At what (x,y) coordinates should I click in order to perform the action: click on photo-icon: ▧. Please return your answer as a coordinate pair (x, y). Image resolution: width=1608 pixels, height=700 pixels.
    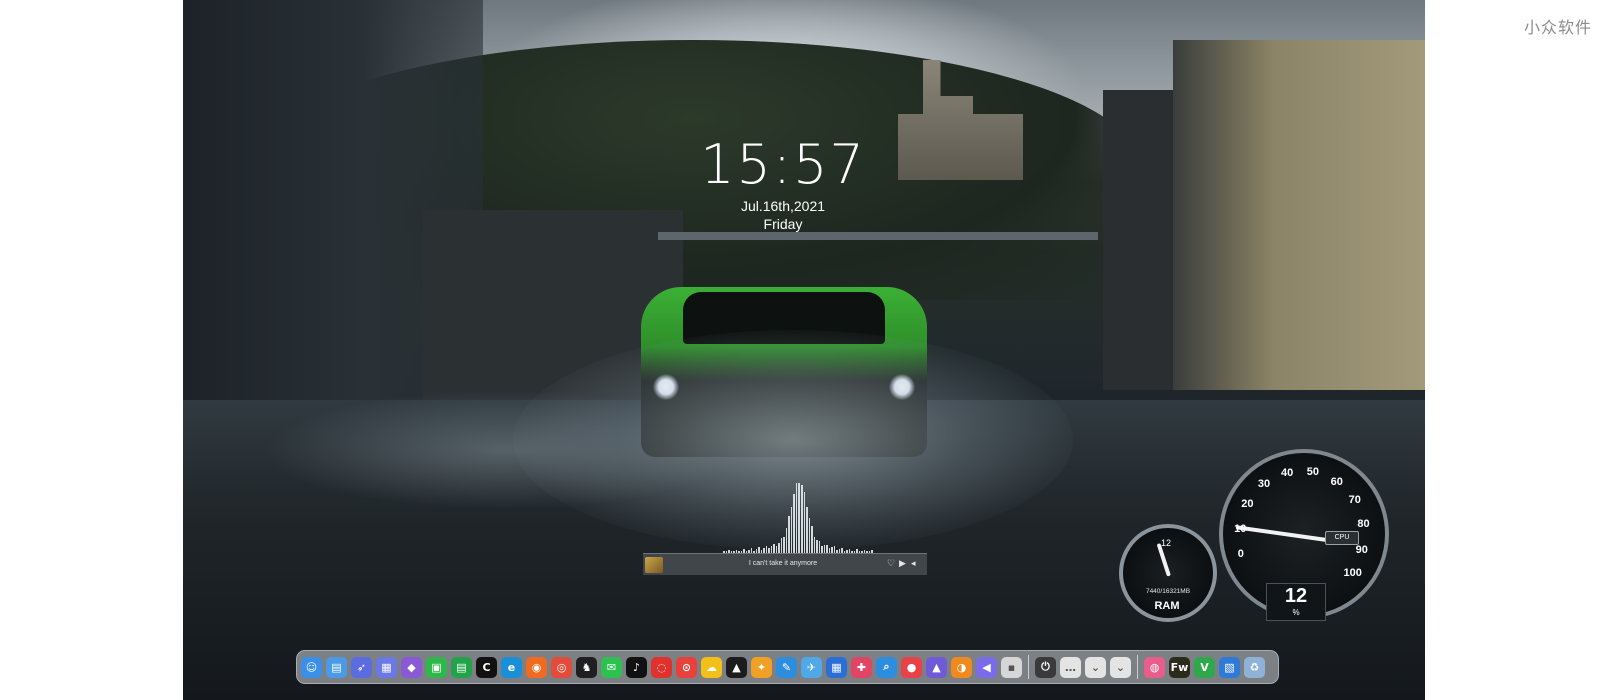
    Looking at the image, I should click on (1229, 667).